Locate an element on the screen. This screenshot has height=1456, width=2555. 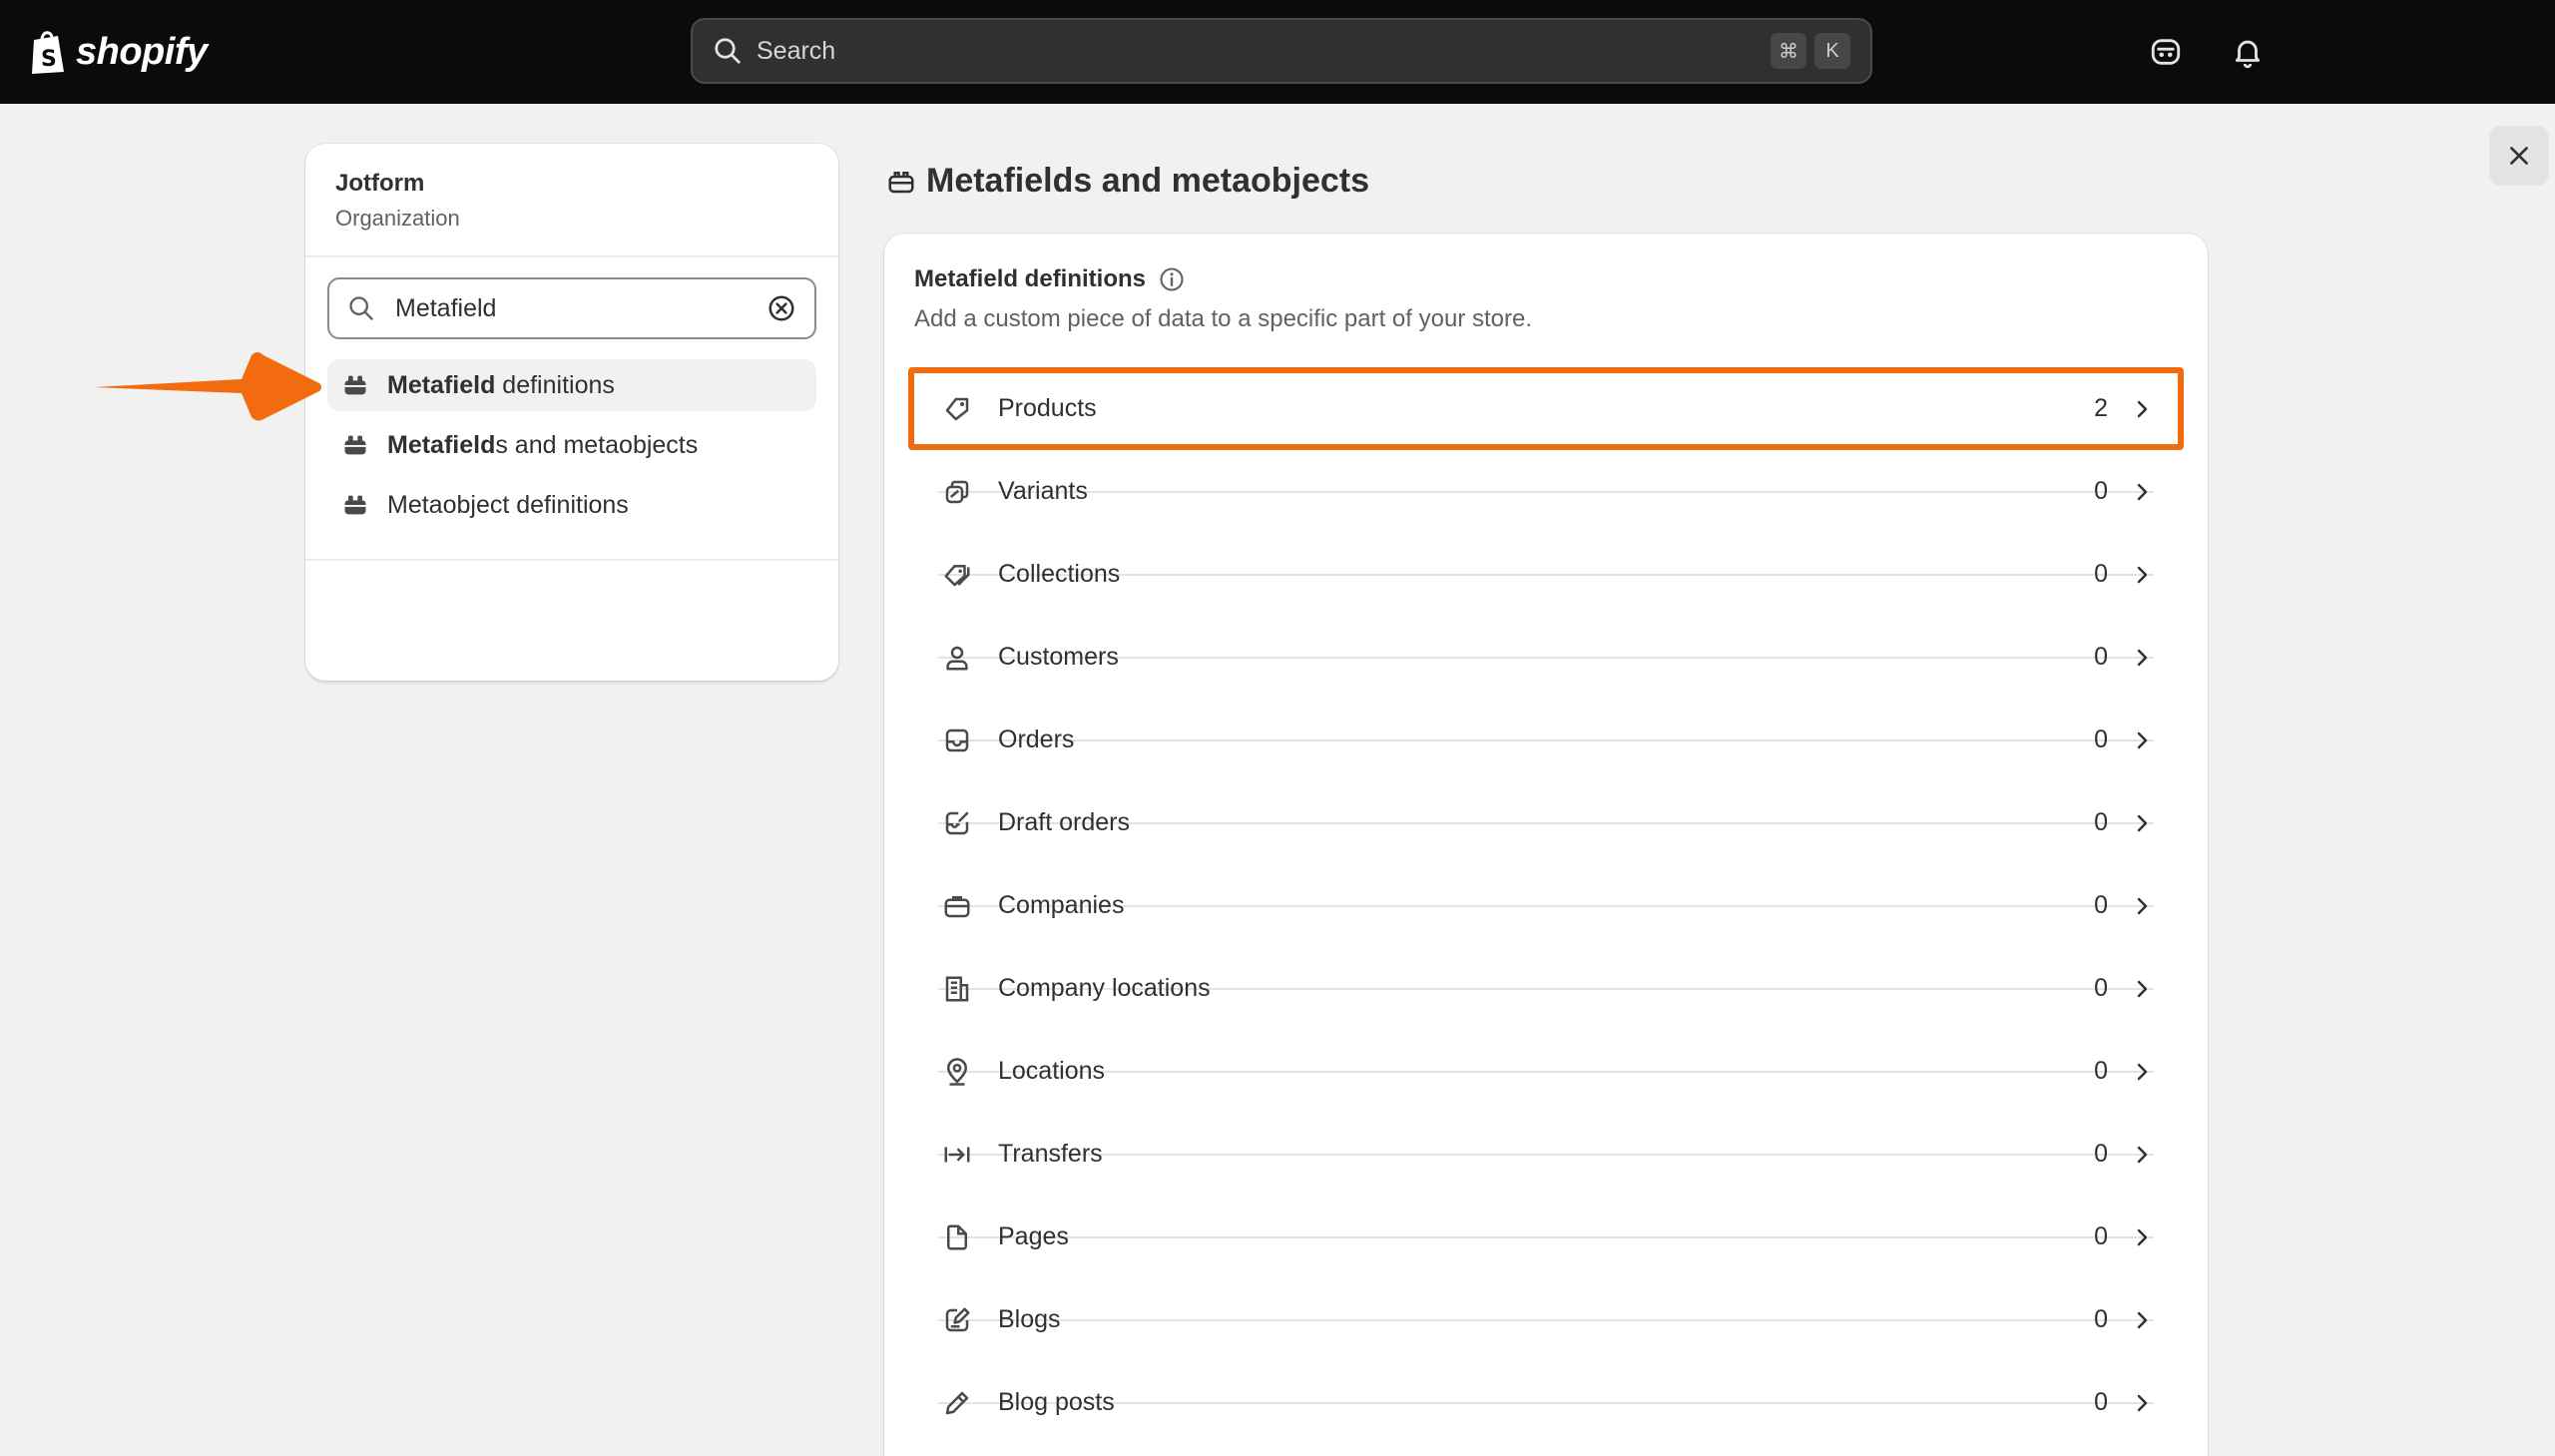
notifications-button is located at coordinates (2248, 52).